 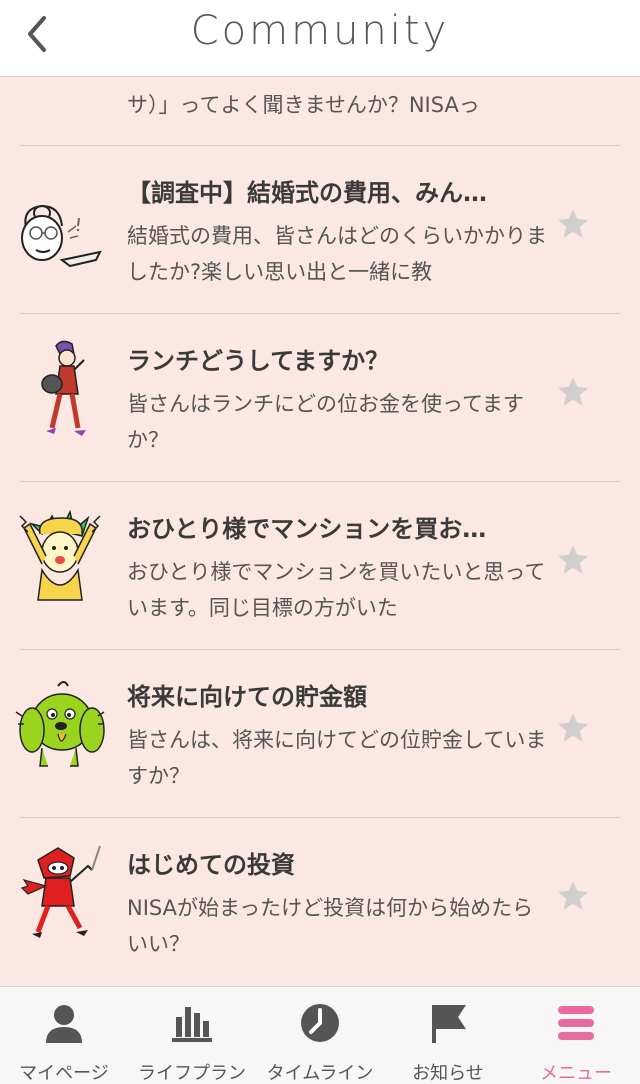 What do you see at coordinates (337, 758) in the screenshot?
I see `item-body: 皆さんは、将来に向けてどの位貯金していますか？` at bounding box center [337, 758].